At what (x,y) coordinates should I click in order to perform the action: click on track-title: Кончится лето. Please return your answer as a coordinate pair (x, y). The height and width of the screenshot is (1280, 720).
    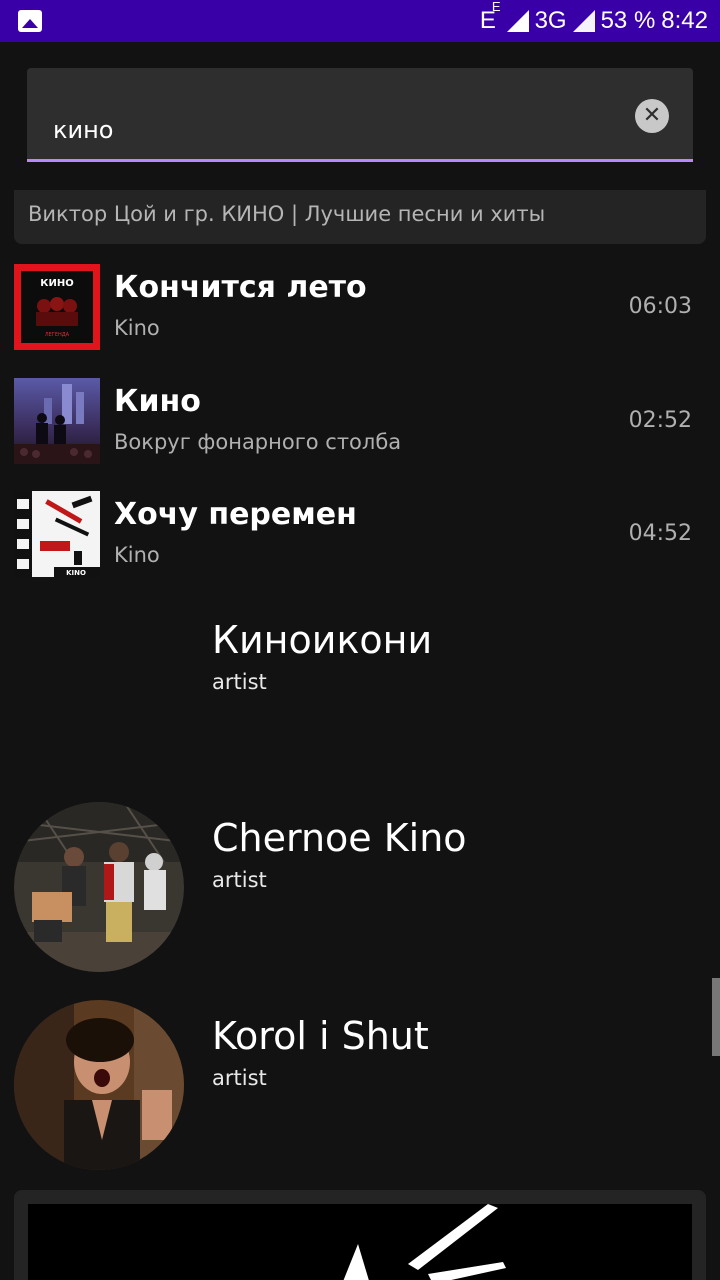
    Looking at the image, I should click on (240, 287).